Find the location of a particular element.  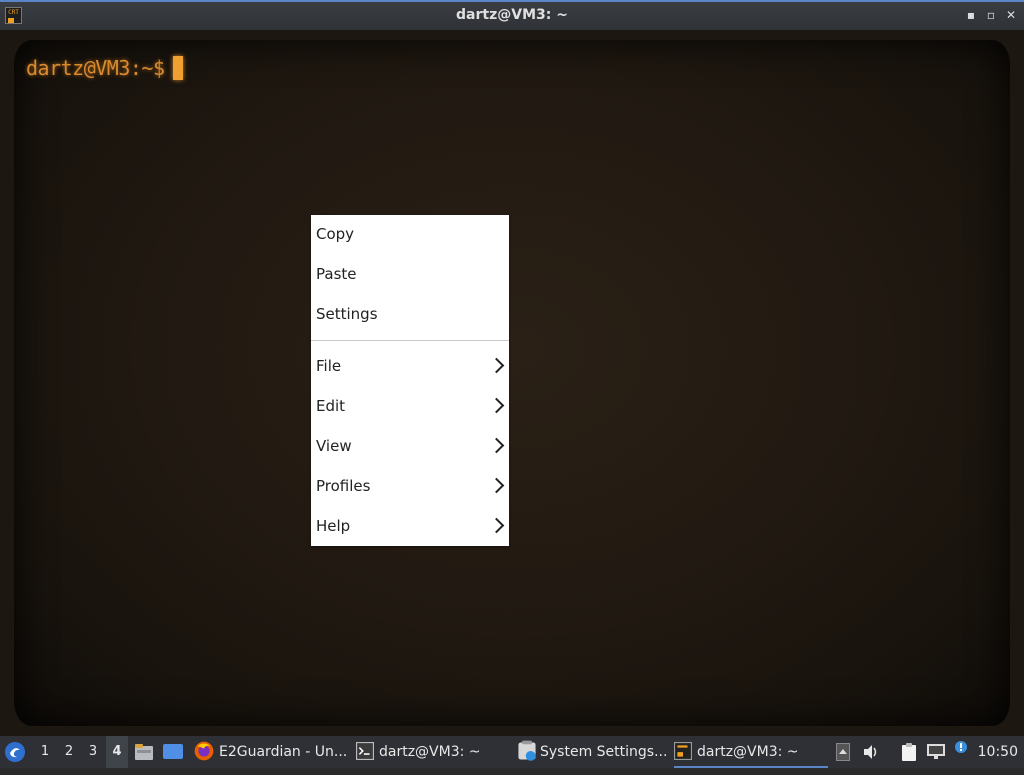

menu-item-help: Help is located at coordinates (410, 527).